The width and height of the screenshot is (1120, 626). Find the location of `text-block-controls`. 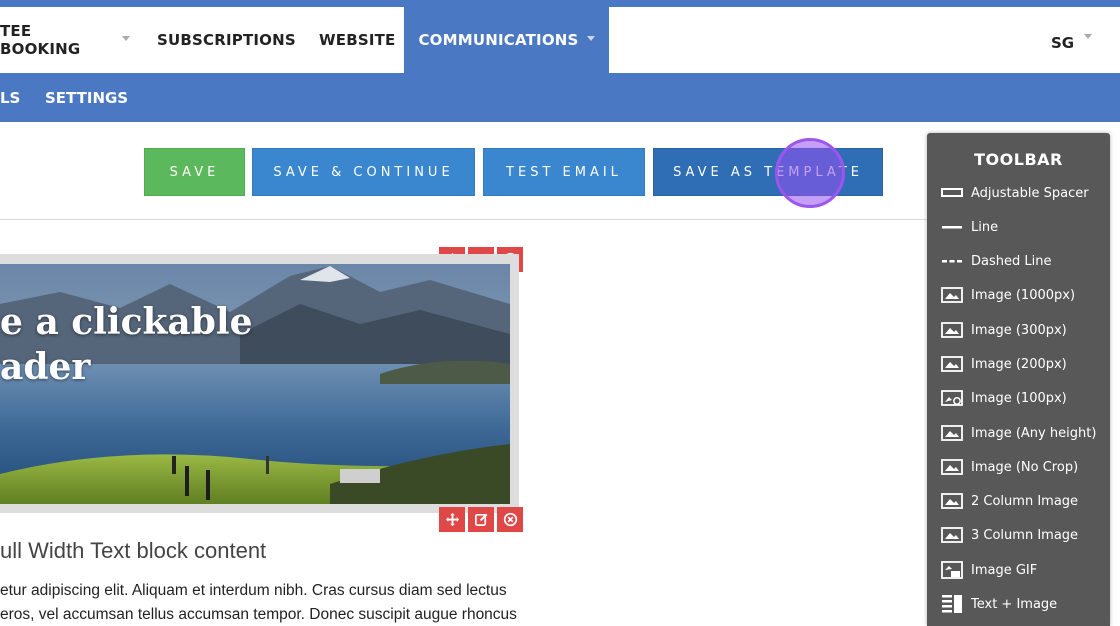

text-block-controls is located at coordinates (481, 519).